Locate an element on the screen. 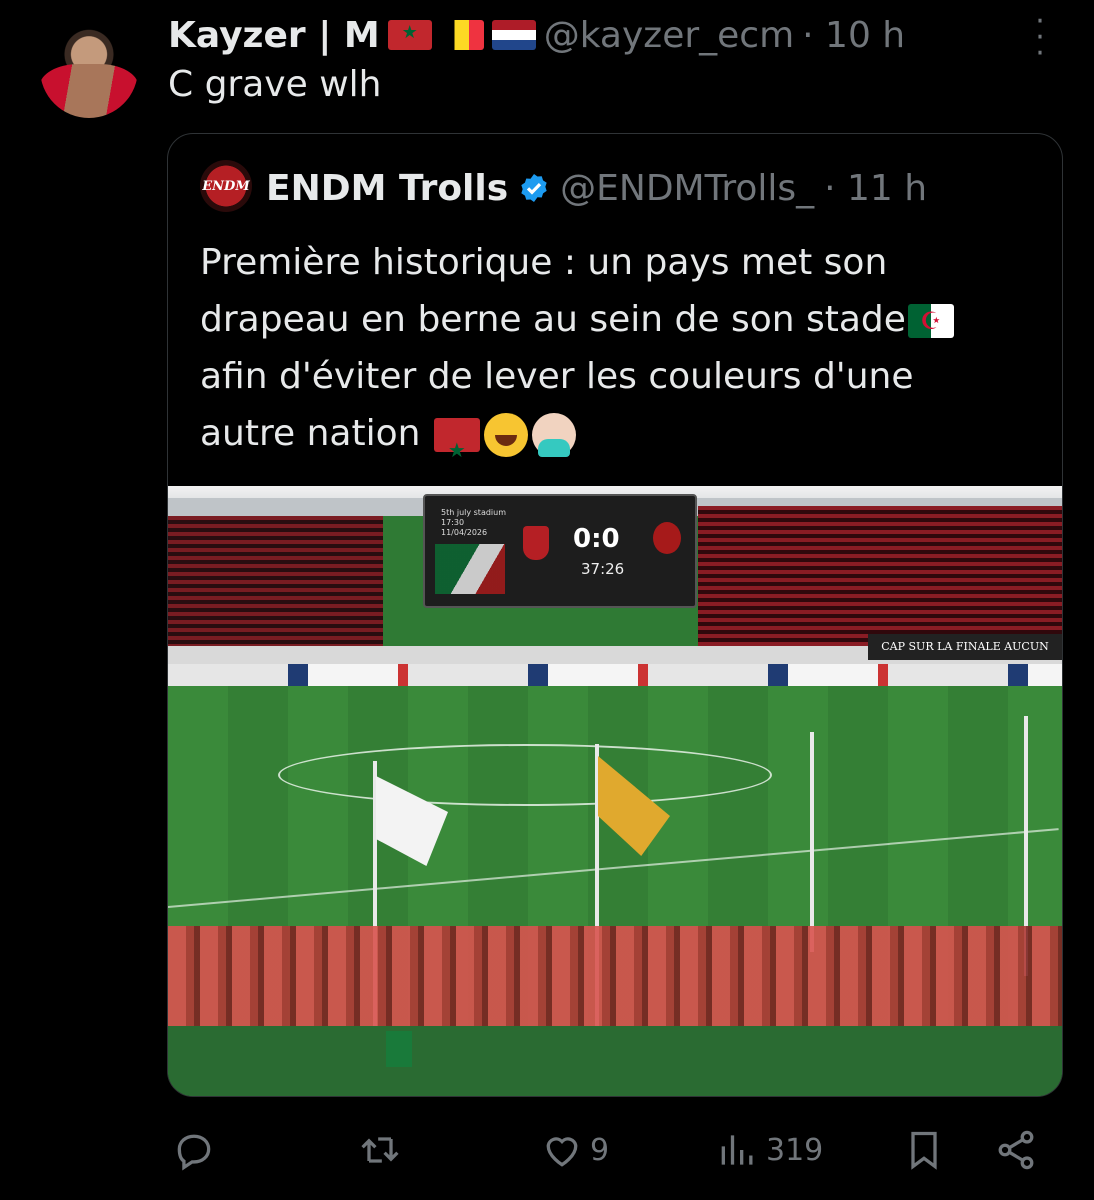 Image resolution: width=1094 pixels, height=1200 pixels. bookmark-icon is located at coordinates (924, 1150).